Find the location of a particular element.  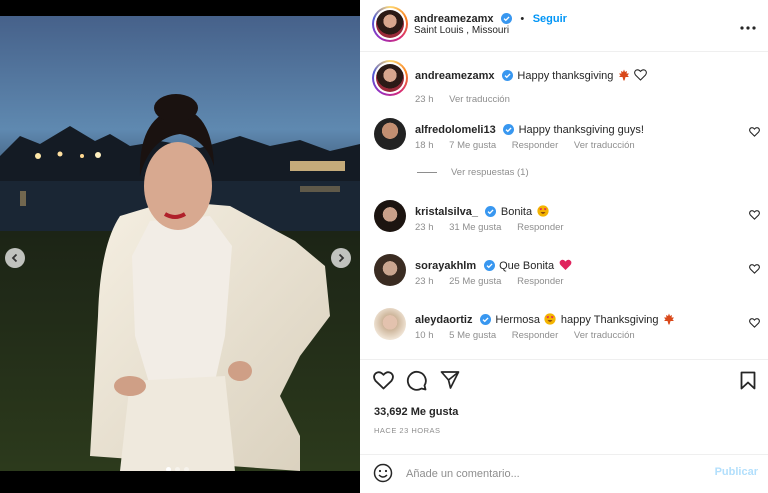

post-time-ago: HACE 23 HORAS is located at coordinates (407, 430).